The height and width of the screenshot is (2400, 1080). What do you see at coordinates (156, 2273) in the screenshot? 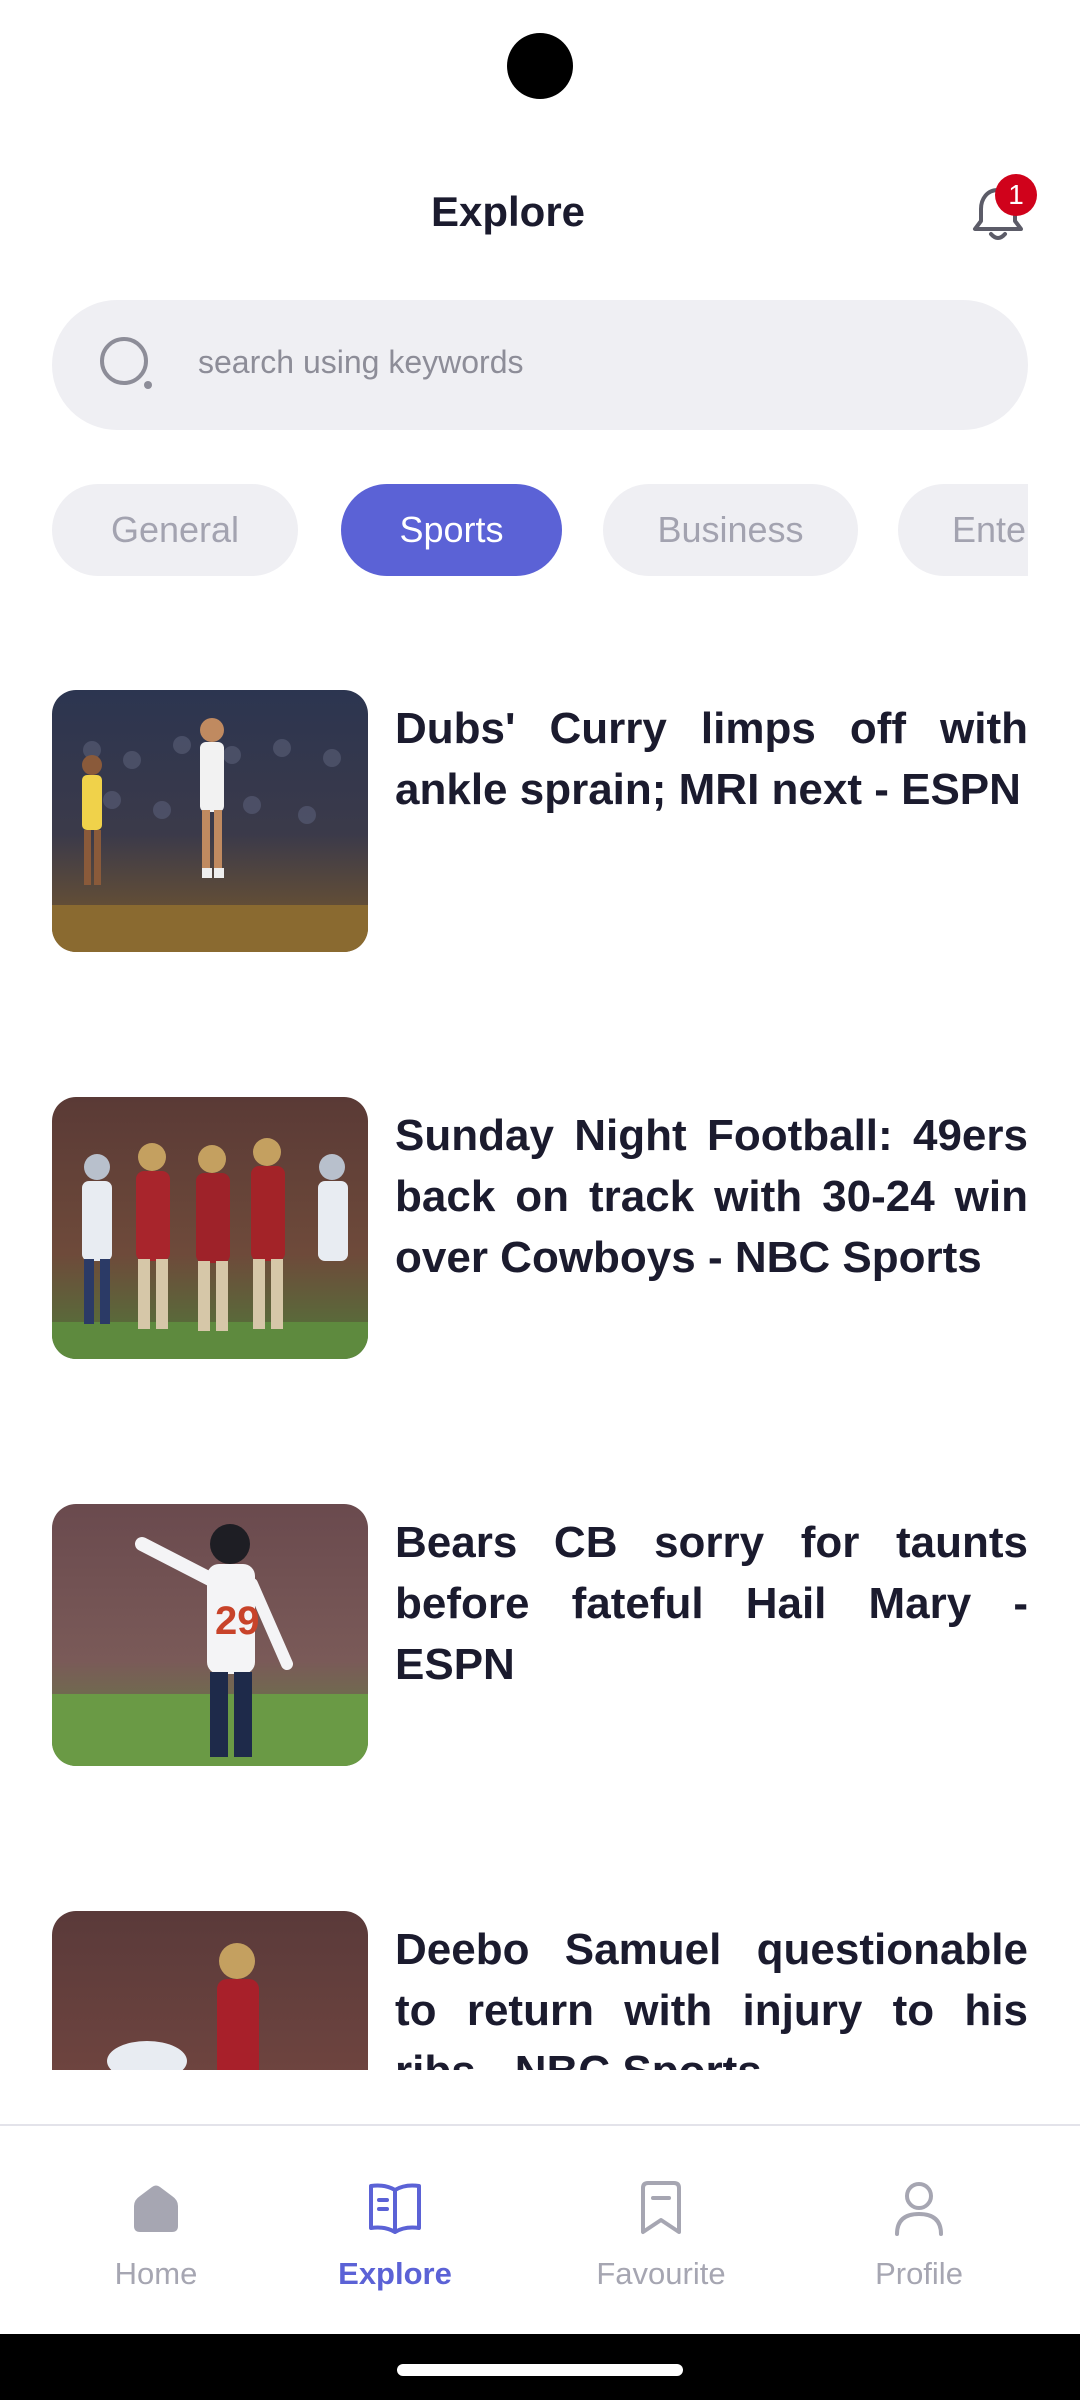
I see `nav-home-label: Home` at bounding box center [156, 2273].